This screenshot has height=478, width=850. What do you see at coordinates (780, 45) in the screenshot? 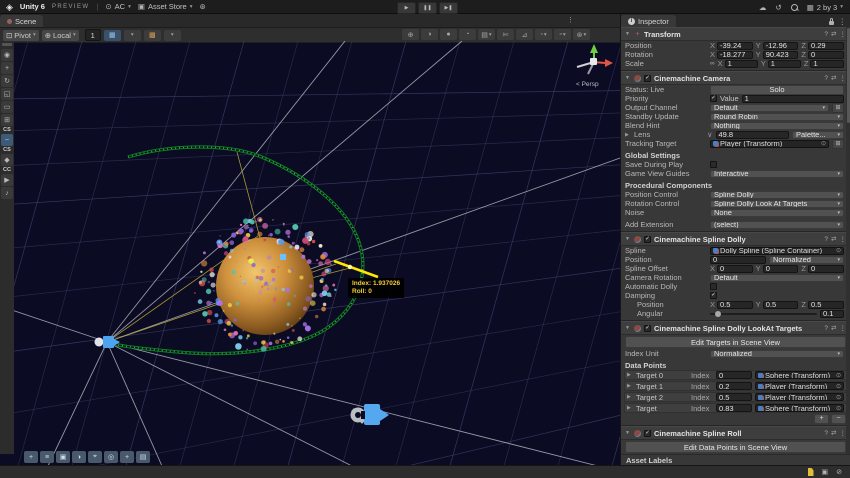
I see `position-y-field: -12.96` at bounding box center [780, 45].